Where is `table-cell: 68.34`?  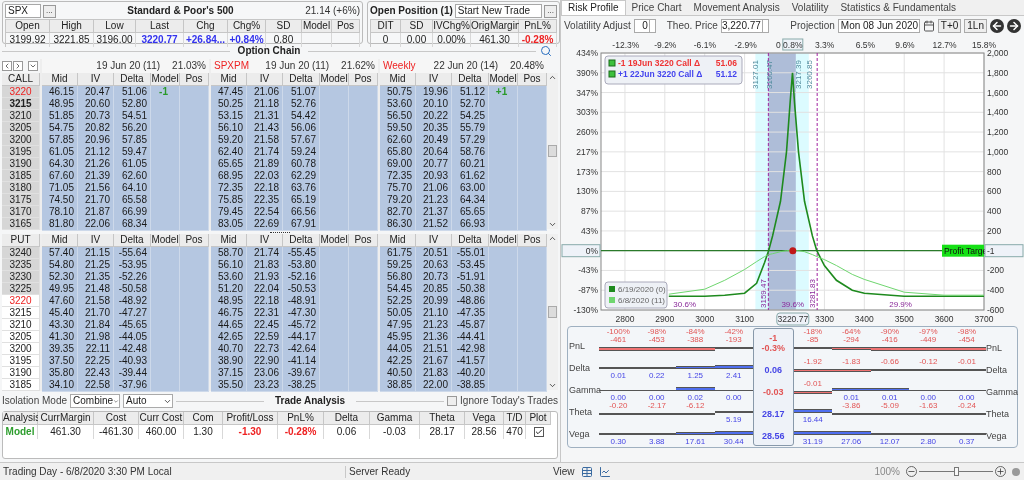
table-cell: 68.34 is located at coordinates (132, 224).